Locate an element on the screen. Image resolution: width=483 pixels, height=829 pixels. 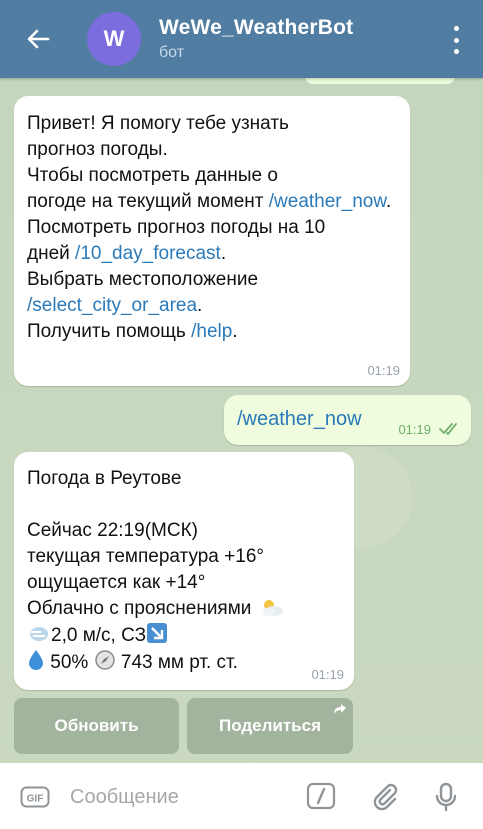
share-arrow-icon is located at coordinates (340, 709).